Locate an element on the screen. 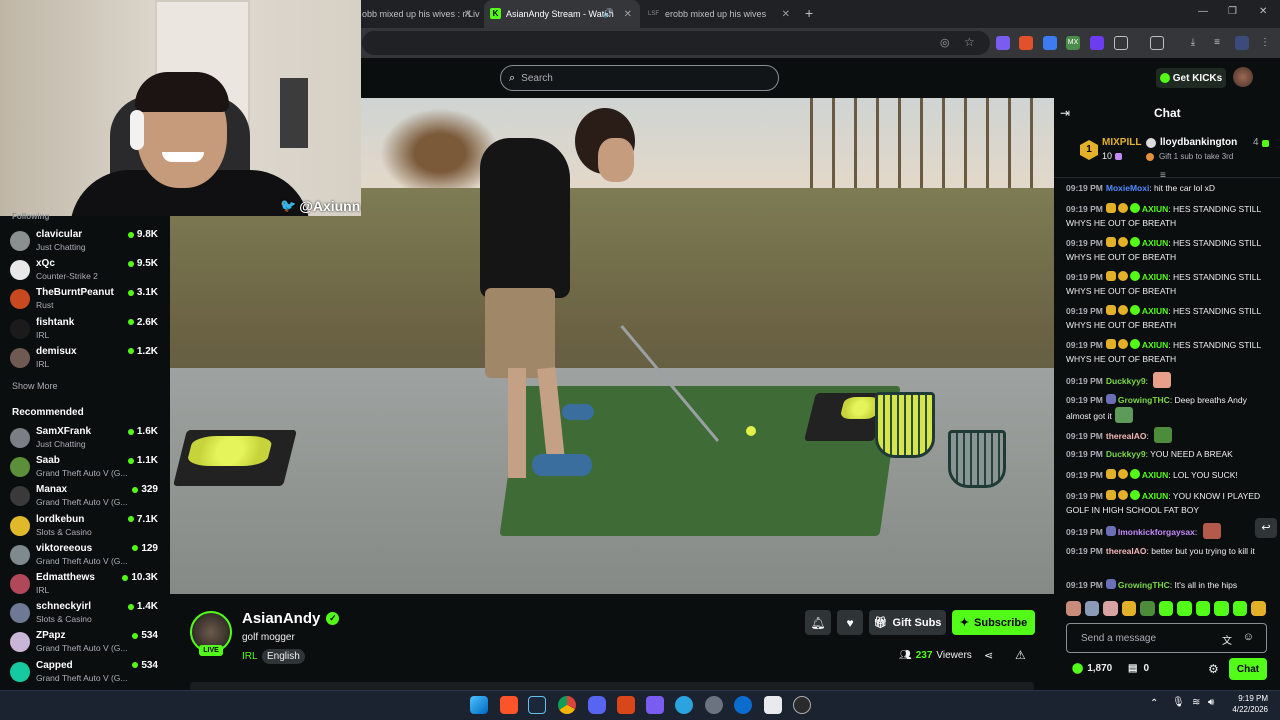  chat-message-input: Send a message 文 ☺ is located at coordinates (1166, 638).